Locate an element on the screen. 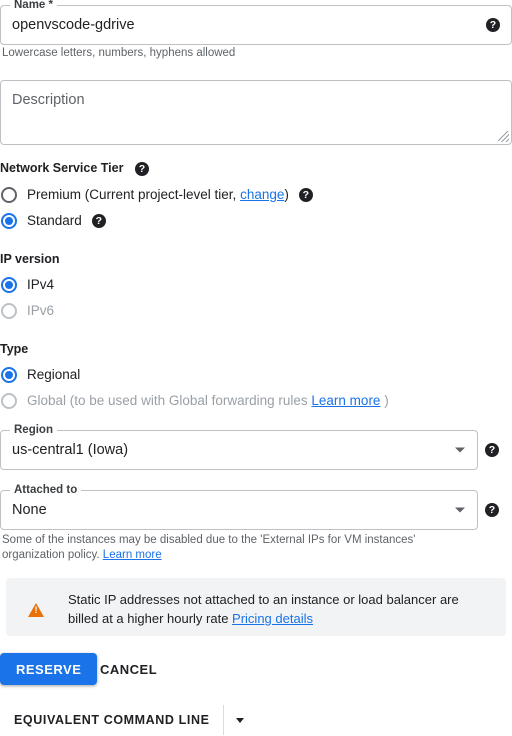 The image size is (512, 736). attached-to-field-value: None is located at coordinates (29, 510).